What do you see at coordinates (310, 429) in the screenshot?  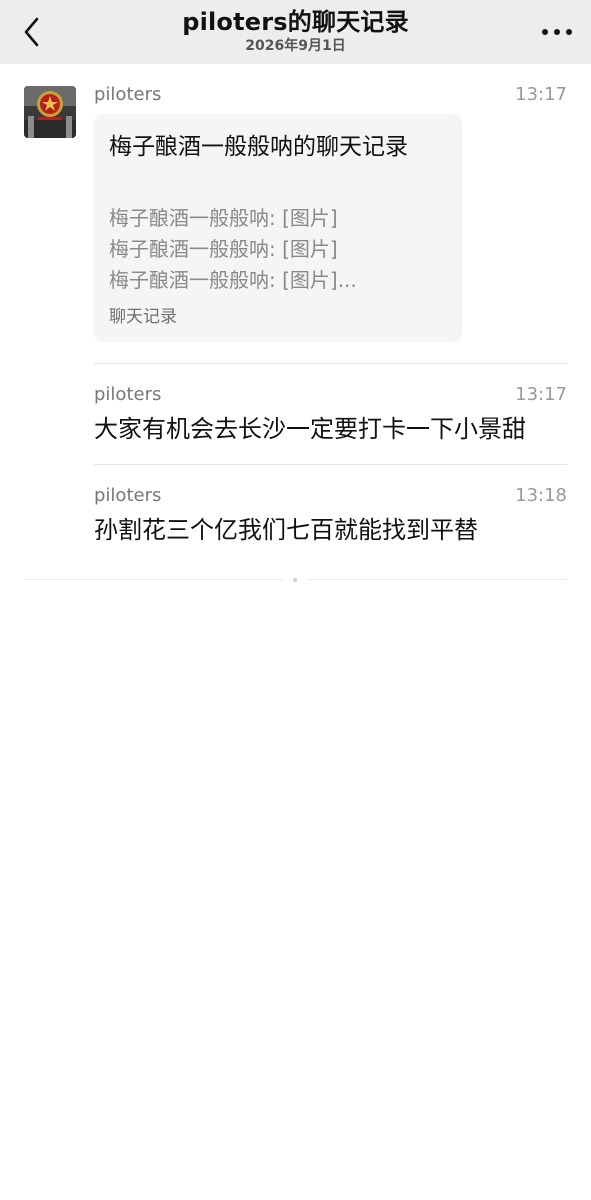 I see `message-text: 大家有机会去长沙一定要打卡一下小景甜` at bounding box center [310, 429].